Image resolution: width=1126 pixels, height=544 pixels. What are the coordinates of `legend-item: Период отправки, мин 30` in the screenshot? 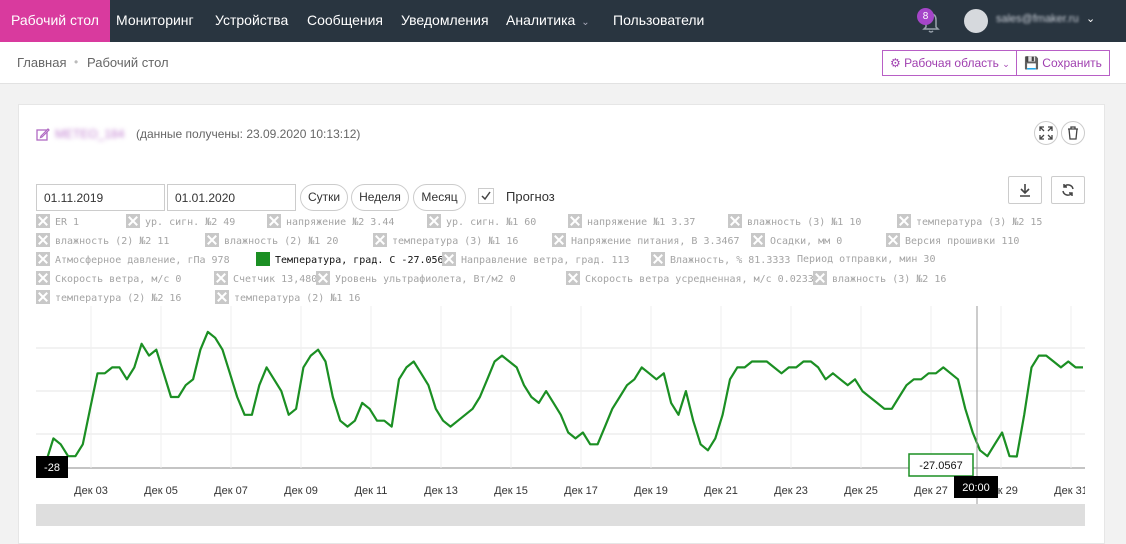 It's located at (866, 260).